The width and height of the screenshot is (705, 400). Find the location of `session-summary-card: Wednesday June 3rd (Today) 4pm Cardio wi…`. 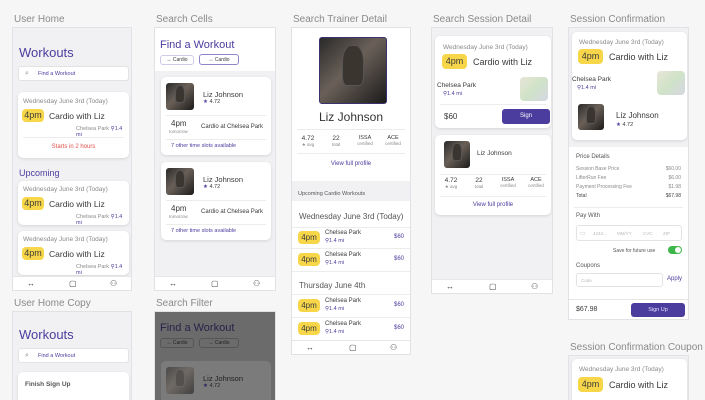

session-summary-card: Wednesday June 3rd (Today) 4pm Cardio wi… is located at coordinates (629, 86).